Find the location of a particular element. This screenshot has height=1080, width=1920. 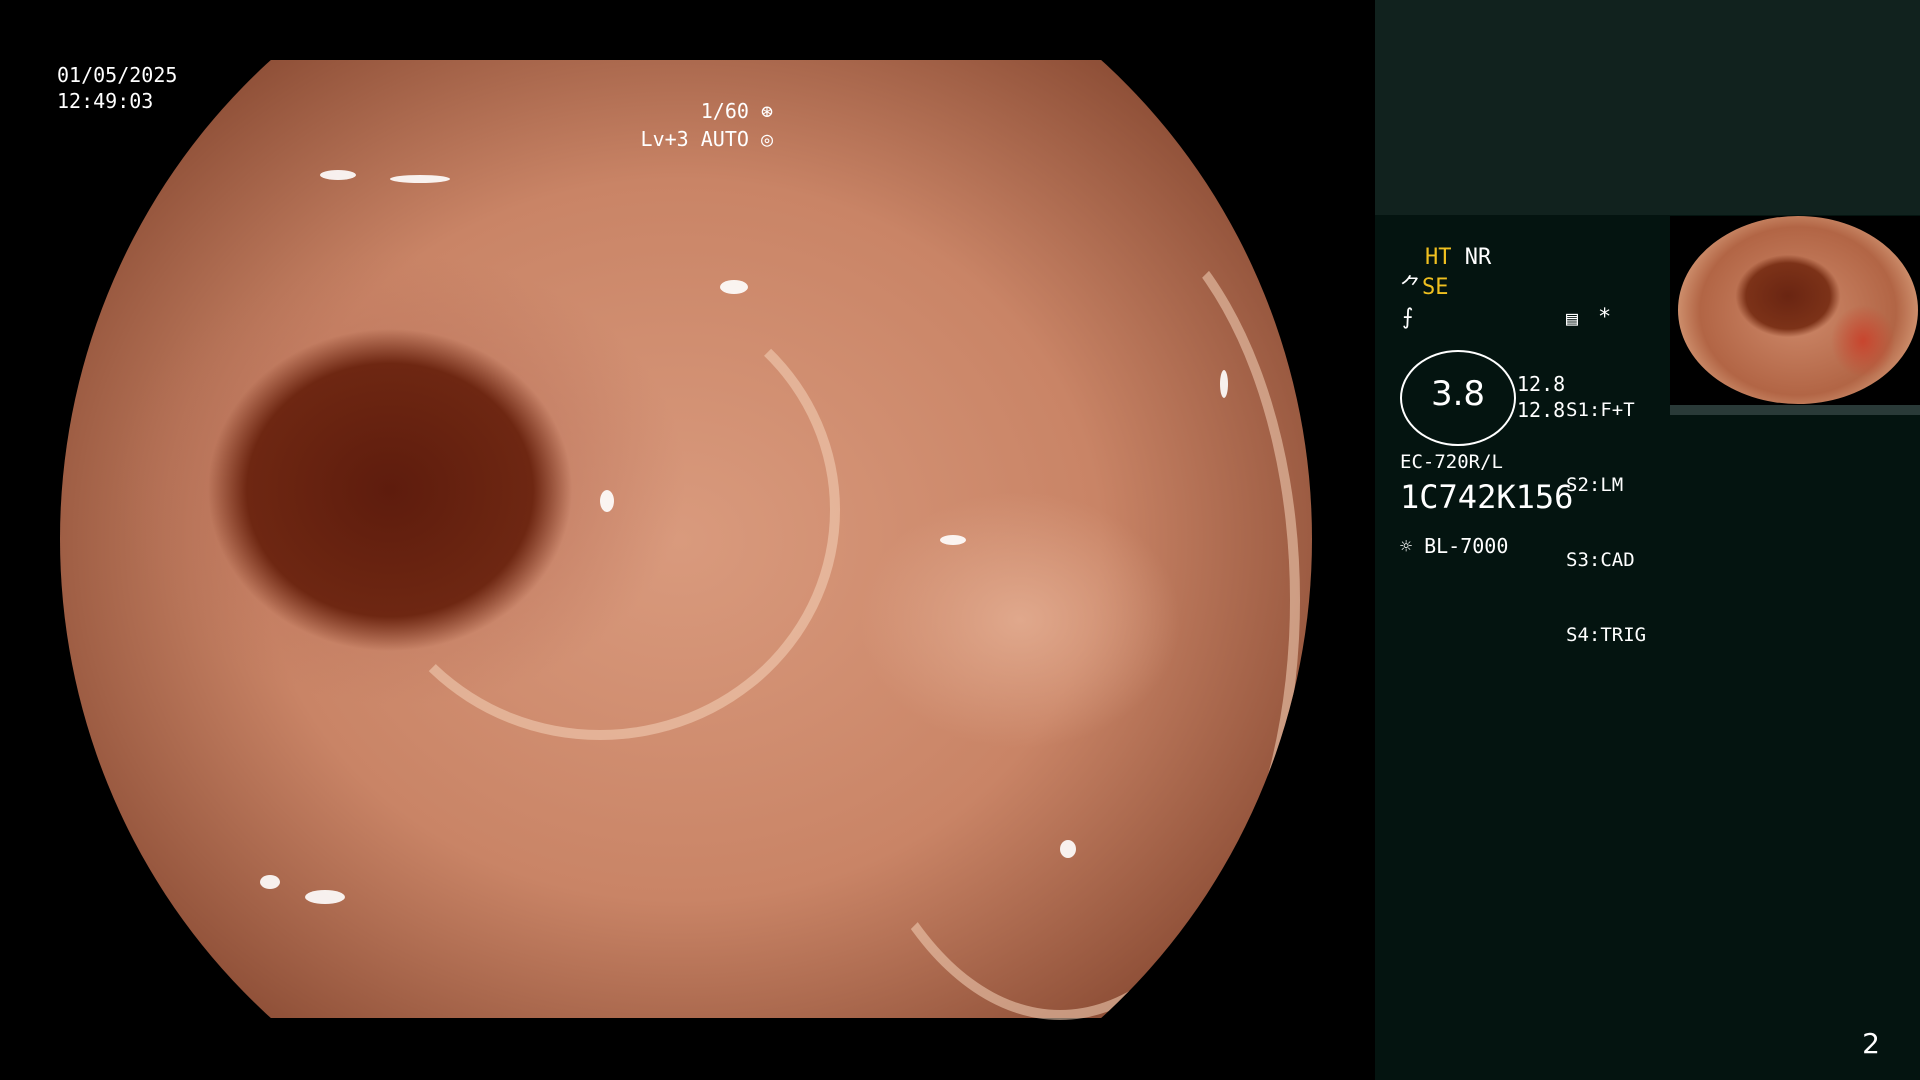

switch-key: S3: is located at coordinates (1583, 560).